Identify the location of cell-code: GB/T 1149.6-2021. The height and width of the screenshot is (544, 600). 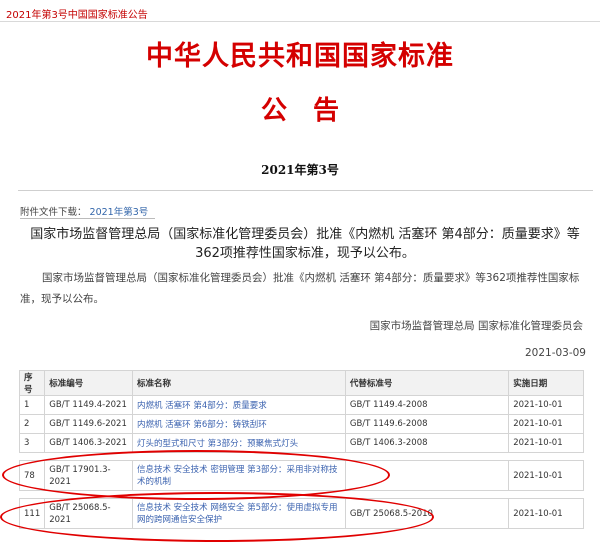
(88, 424).